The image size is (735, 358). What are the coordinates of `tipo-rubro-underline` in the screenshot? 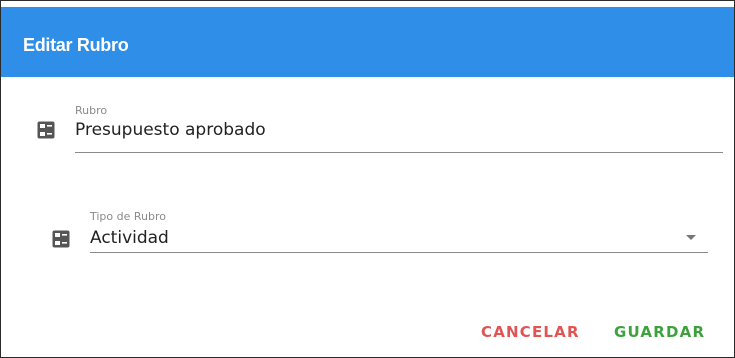 It's located at (399, 252).